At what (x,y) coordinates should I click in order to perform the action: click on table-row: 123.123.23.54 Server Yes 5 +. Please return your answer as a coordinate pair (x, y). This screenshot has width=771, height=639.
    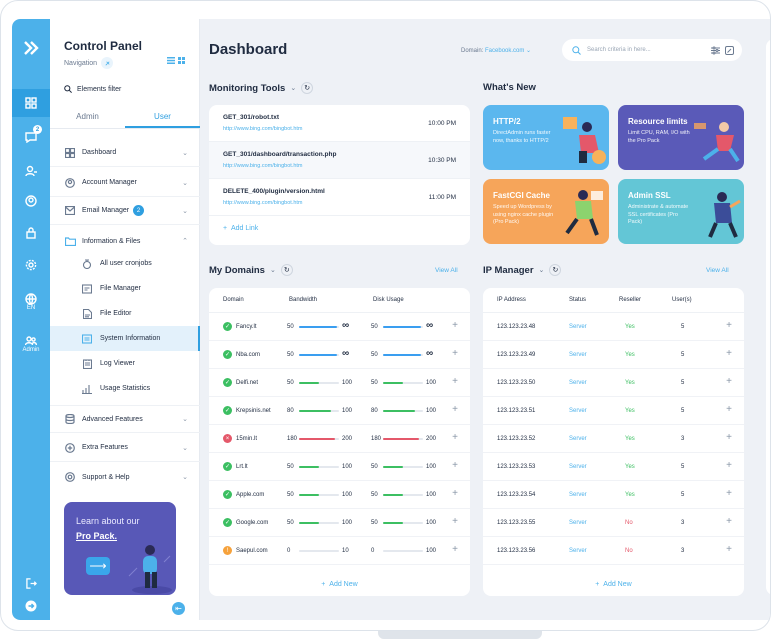
    Looking at the image, I should click on (613, 495).